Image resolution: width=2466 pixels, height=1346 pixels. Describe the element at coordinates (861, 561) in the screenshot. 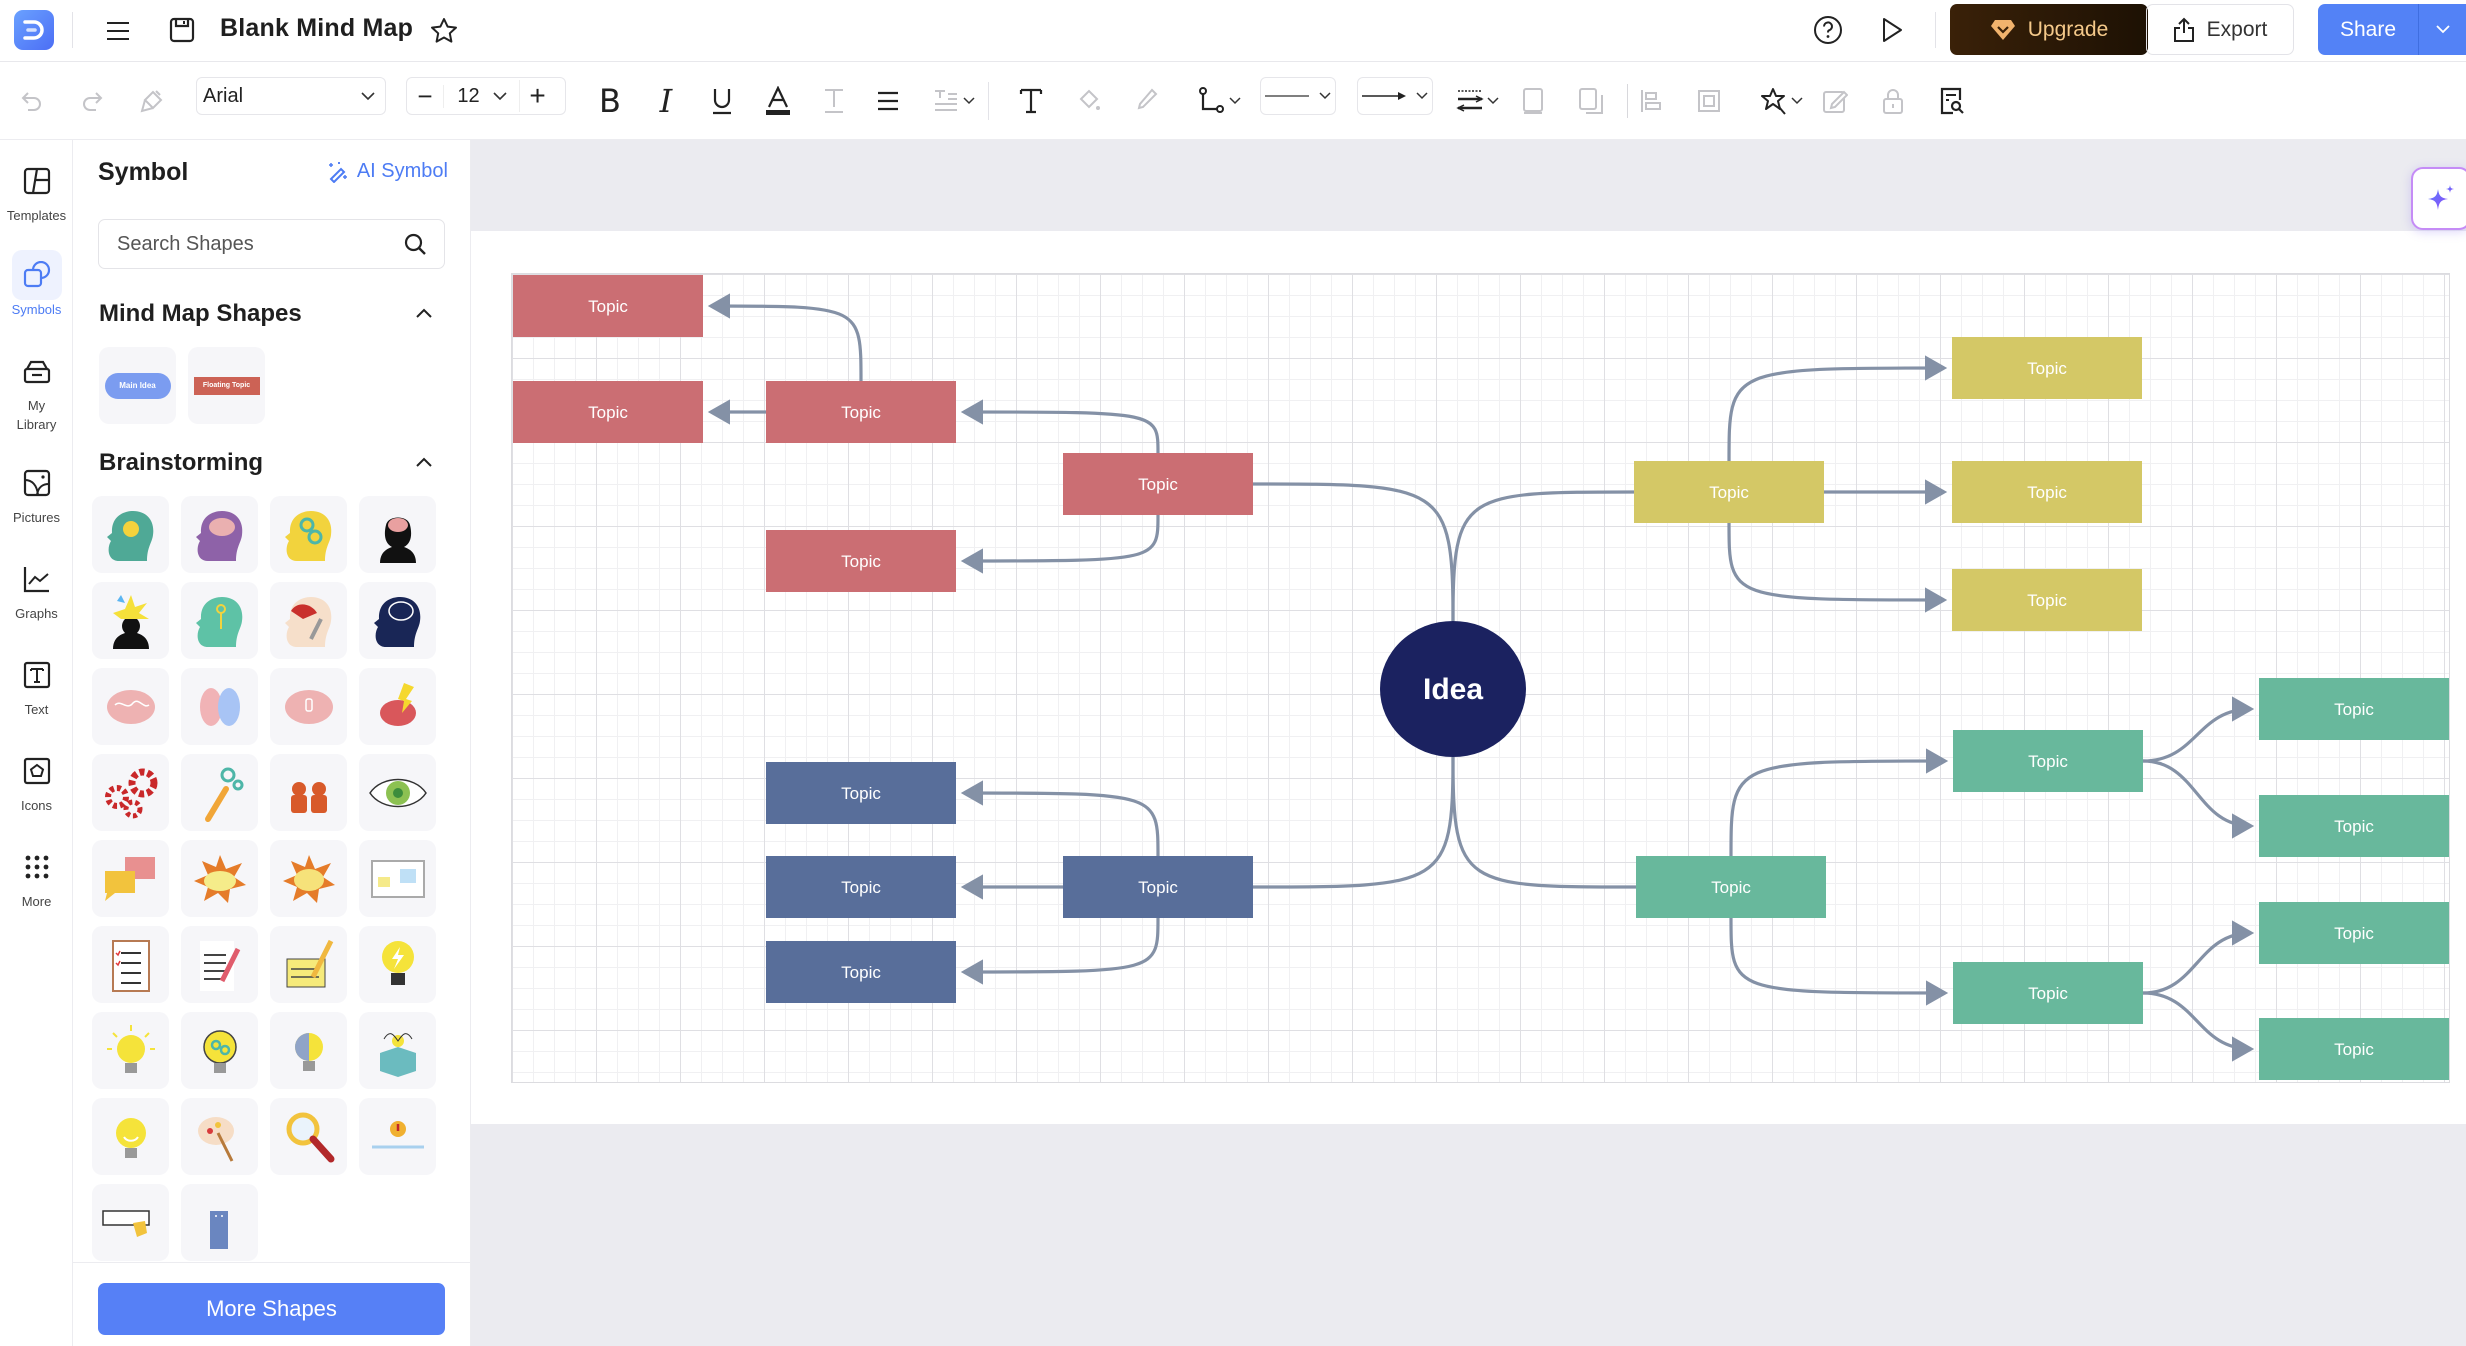

I see `red-subtopic: Topic` at that location.